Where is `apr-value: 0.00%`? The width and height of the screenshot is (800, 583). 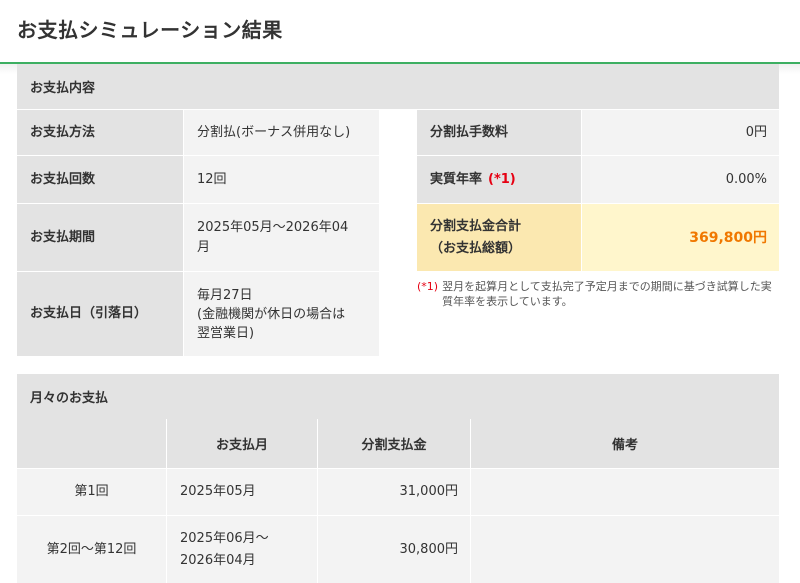 apr-value: 0.00% is located at coordinates (680, 179).